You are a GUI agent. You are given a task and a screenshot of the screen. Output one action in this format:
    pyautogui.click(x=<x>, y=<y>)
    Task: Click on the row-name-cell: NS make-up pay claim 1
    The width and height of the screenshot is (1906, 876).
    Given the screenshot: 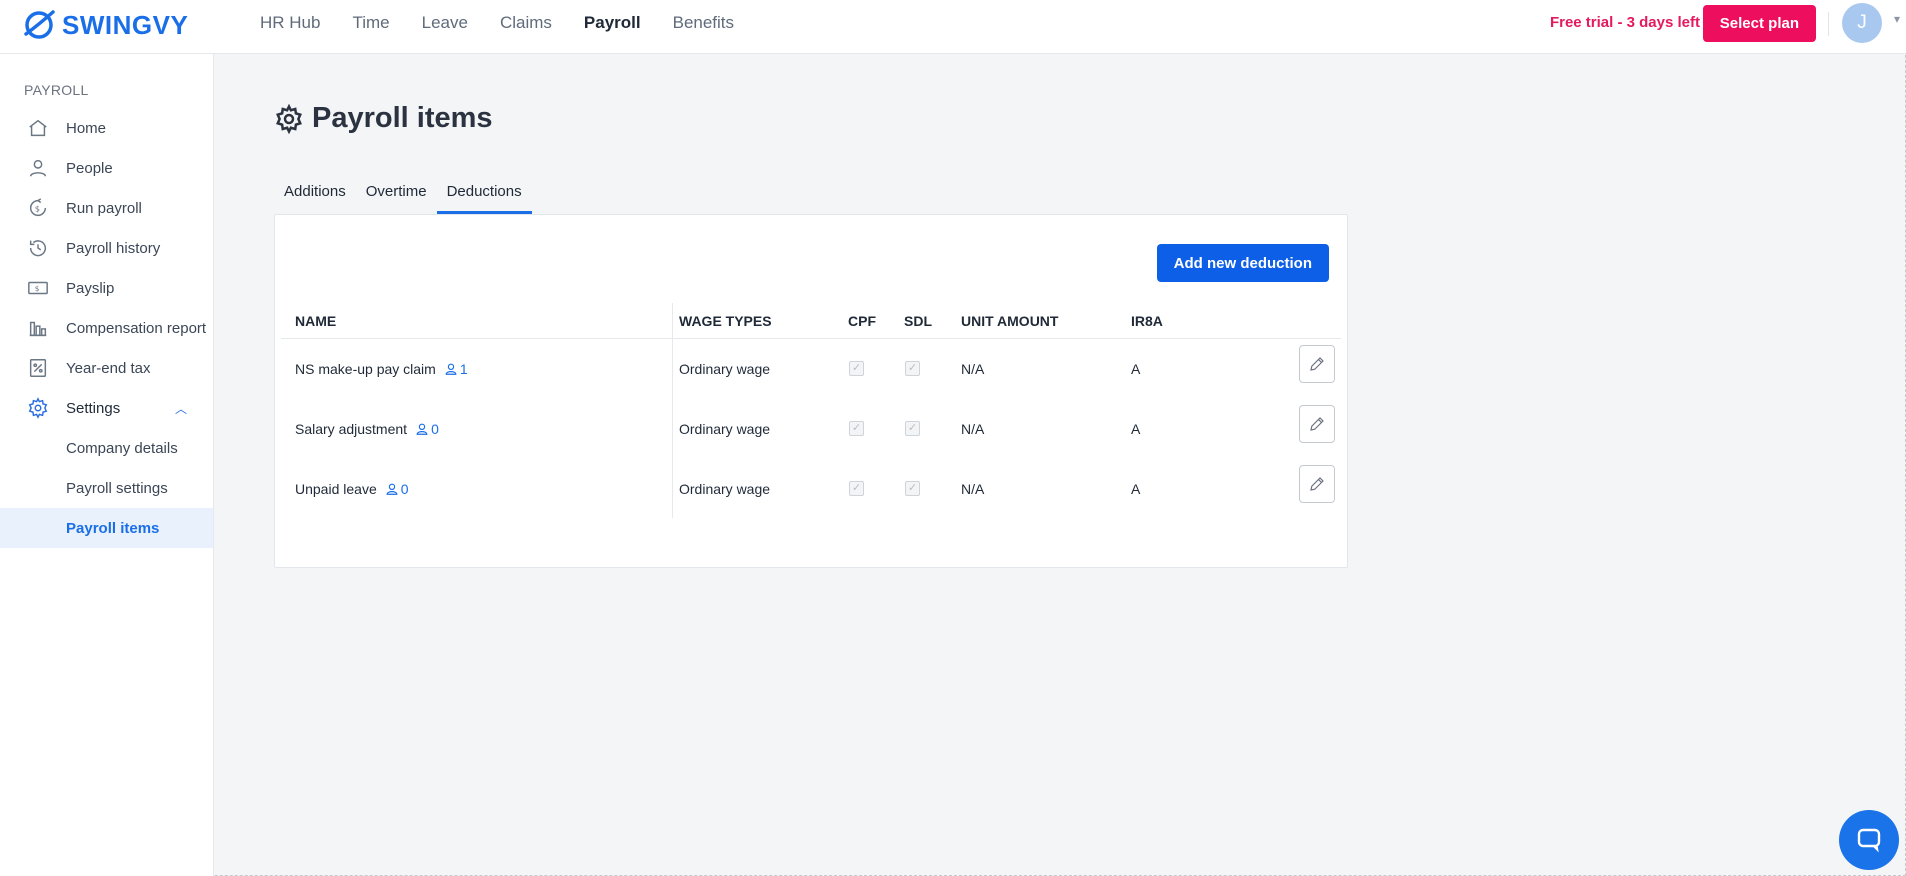 What is the action you would take?
    pyautogui.click(x=381, y=369)
    